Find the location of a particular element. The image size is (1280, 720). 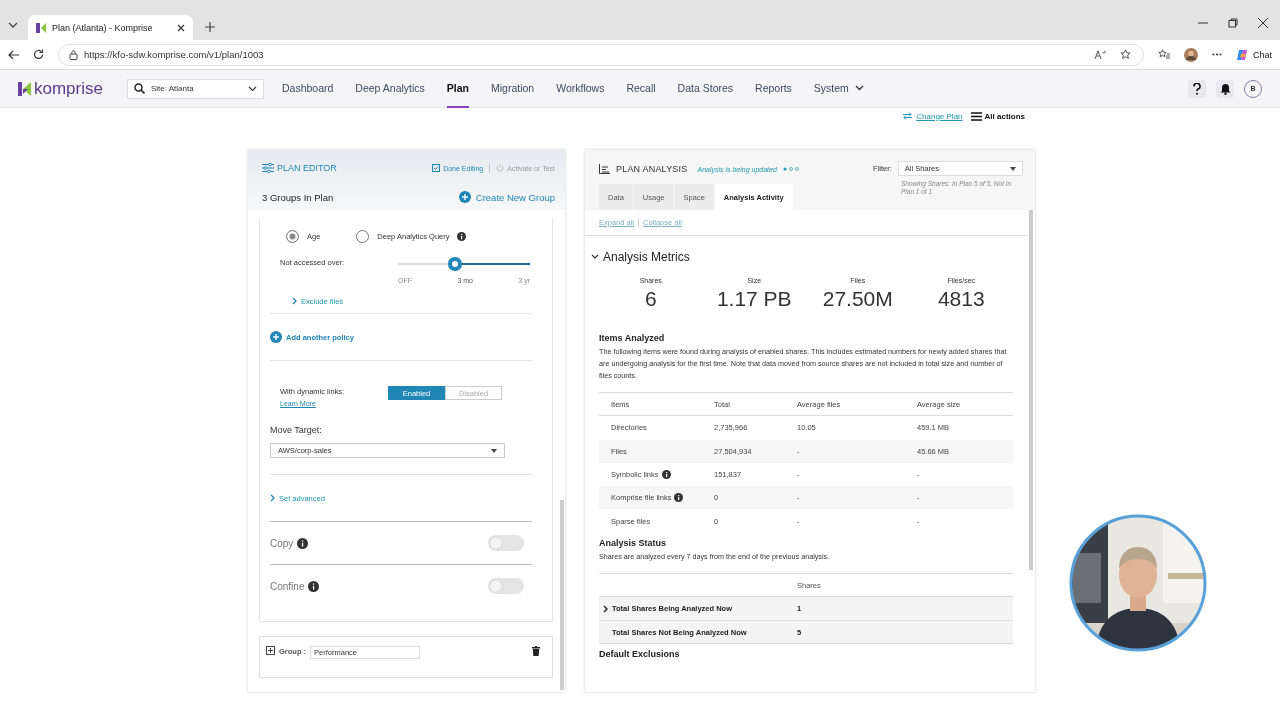

section-title: Items Analyzed is located at coordinates (632, 338).